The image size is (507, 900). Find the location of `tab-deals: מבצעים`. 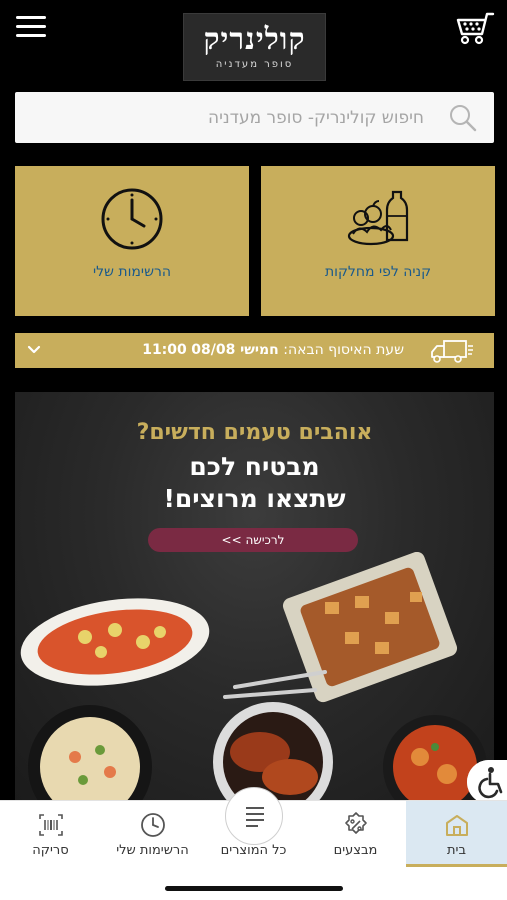

tab-deals: מבצעים is located at coordinates (355, 834).